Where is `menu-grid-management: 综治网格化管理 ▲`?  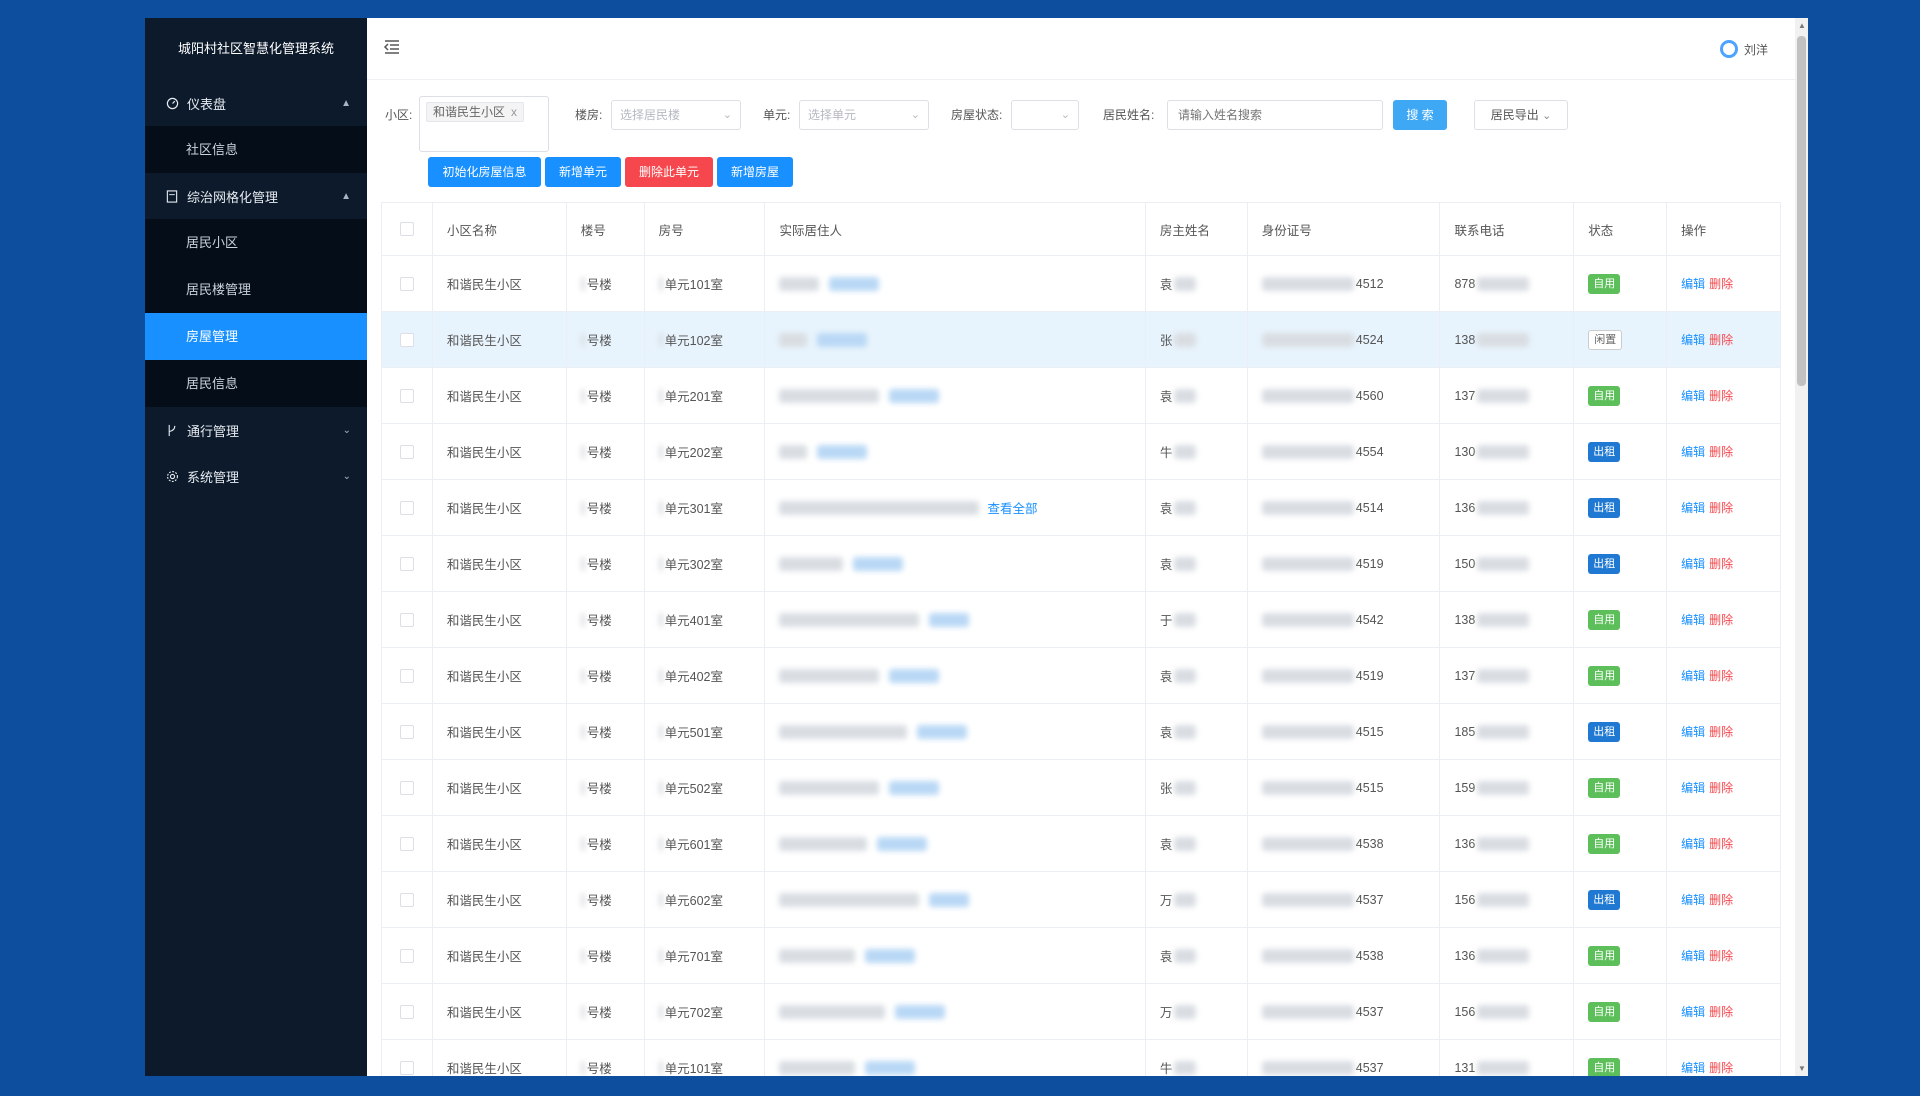 menu-grid-management: 综治网格化管理 ▲ is located at coordinates (256, 196).